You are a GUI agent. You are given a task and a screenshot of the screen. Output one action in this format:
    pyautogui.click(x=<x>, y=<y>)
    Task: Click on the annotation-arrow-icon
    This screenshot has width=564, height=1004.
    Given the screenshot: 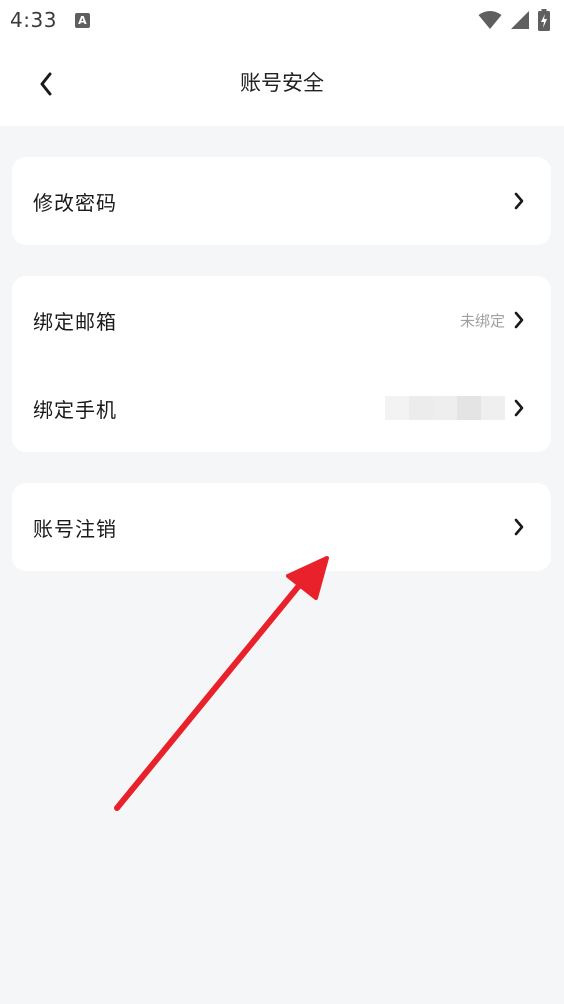 What is the action you would take?
    pyautogui.click(x=221, y=683)
    